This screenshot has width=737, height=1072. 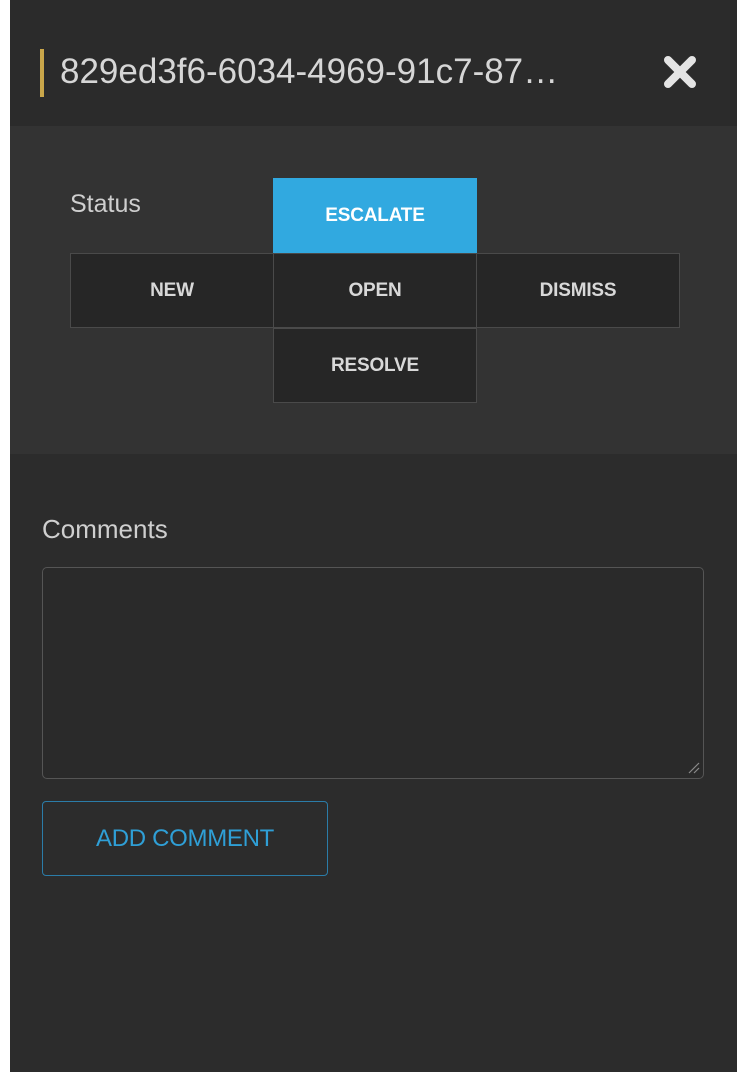 I want to click on open-button: OPEN, so click(x=375, y=290).